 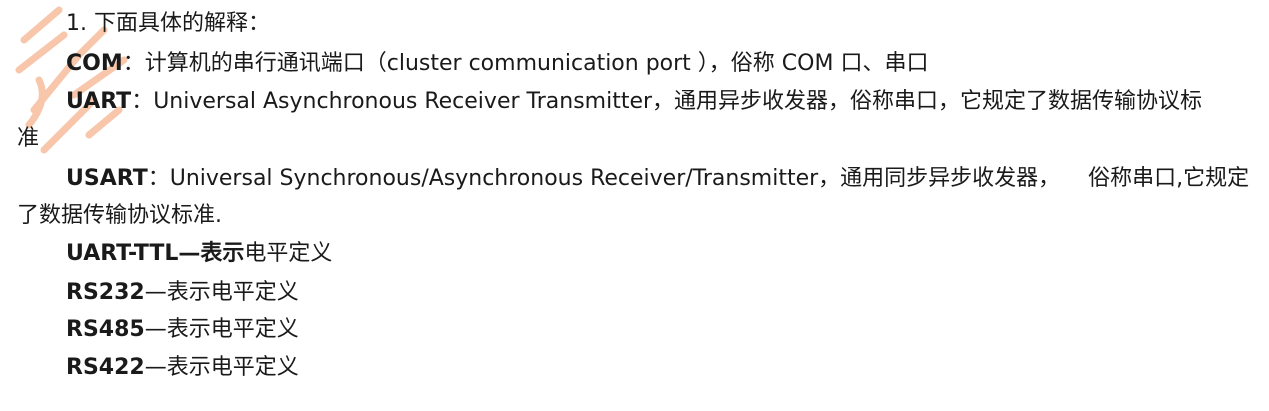 What do you see at coordinates (155, 253) in the screenshot?
I see `uart-ttl-term: UART-TTL—表示` at bounding box center [155, 253].